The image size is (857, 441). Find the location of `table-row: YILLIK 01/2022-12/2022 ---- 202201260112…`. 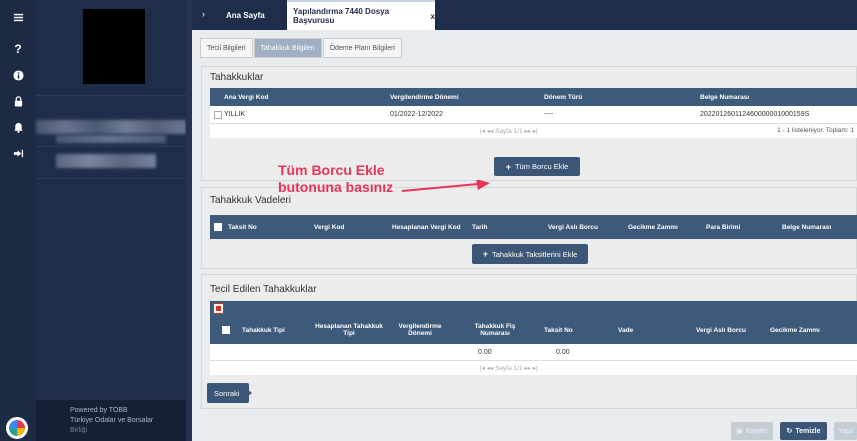

table-row: YILLIK 01/2022-12/2022 ---- 202201260112… is located at coordinates (533, 115).